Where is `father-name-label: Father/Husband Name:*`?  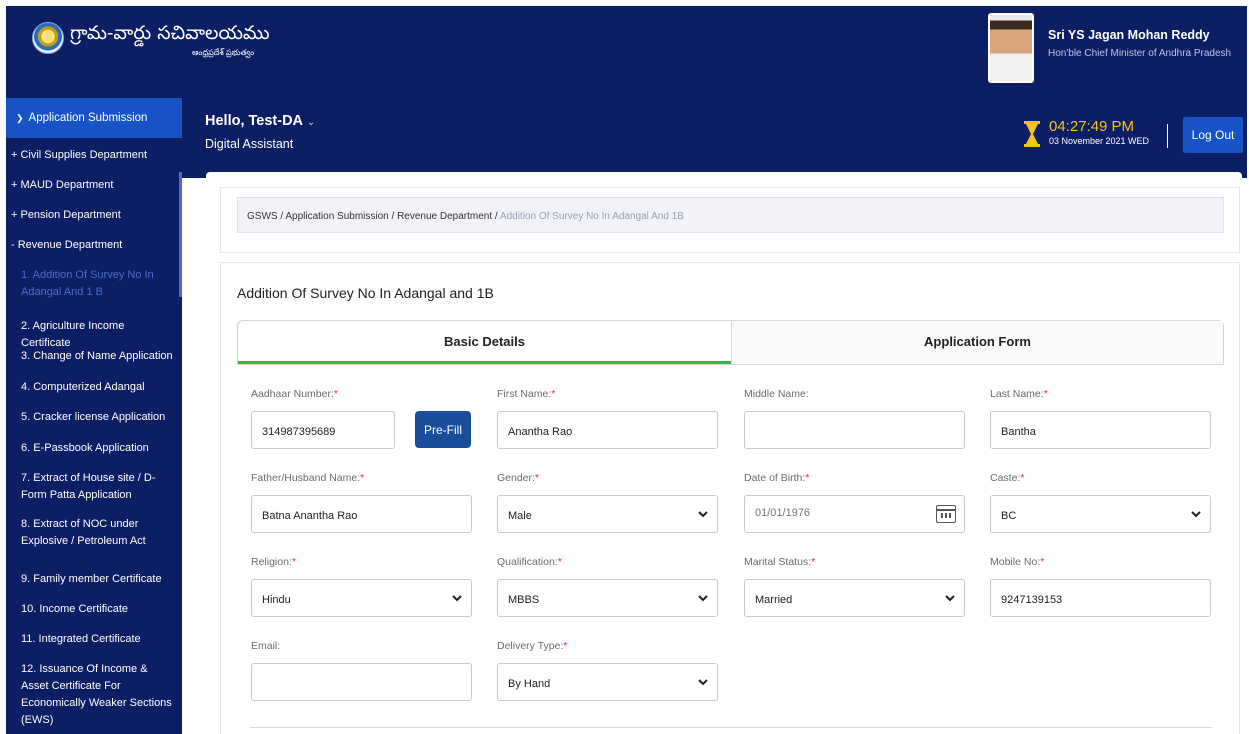 father-name-label: Father/Husband Name:* is located at coordinates (307, 478).